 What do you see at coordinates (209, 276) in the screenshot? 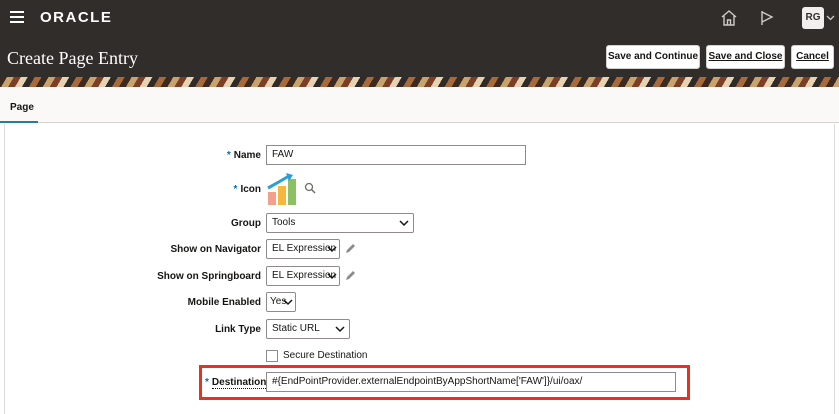
I see `show-on-springboard-label: Show on Springboard` at bounding box center [209, 276].